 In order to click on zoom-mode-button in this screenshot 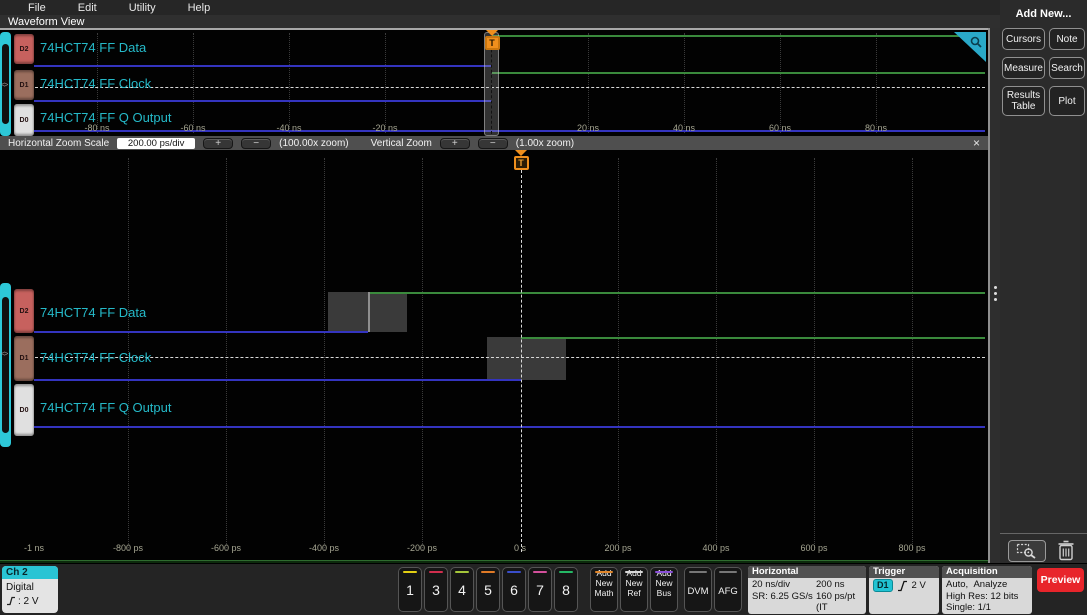, I will do `click(1027, 551)`.